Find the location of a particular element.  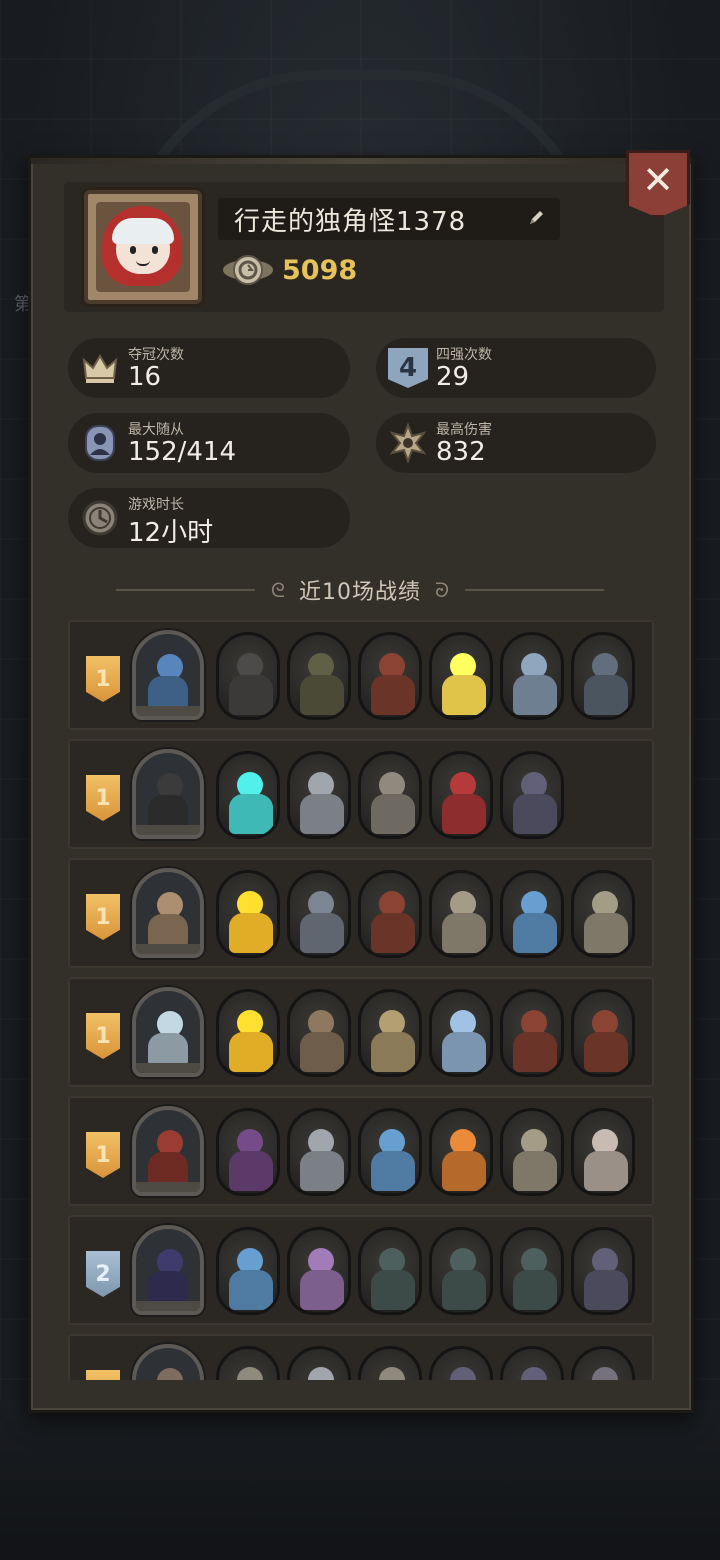

rank-badge: 2 is located at coordinates (103, 1274).